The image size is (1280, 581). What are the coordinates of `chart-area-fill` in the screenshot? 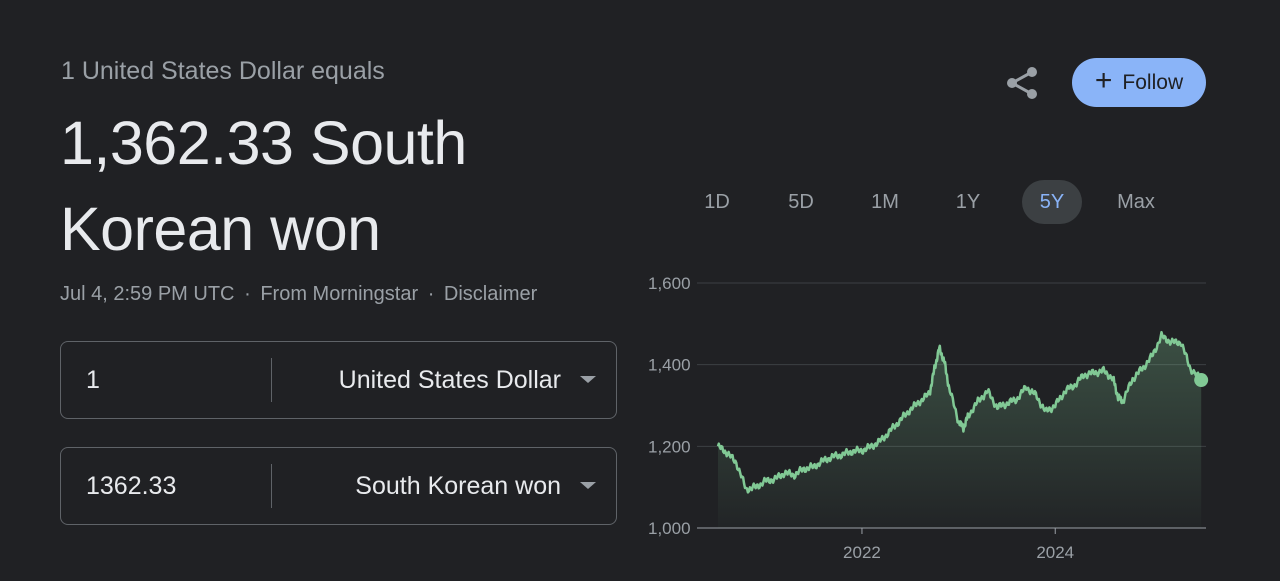 It's located at (960, 430).